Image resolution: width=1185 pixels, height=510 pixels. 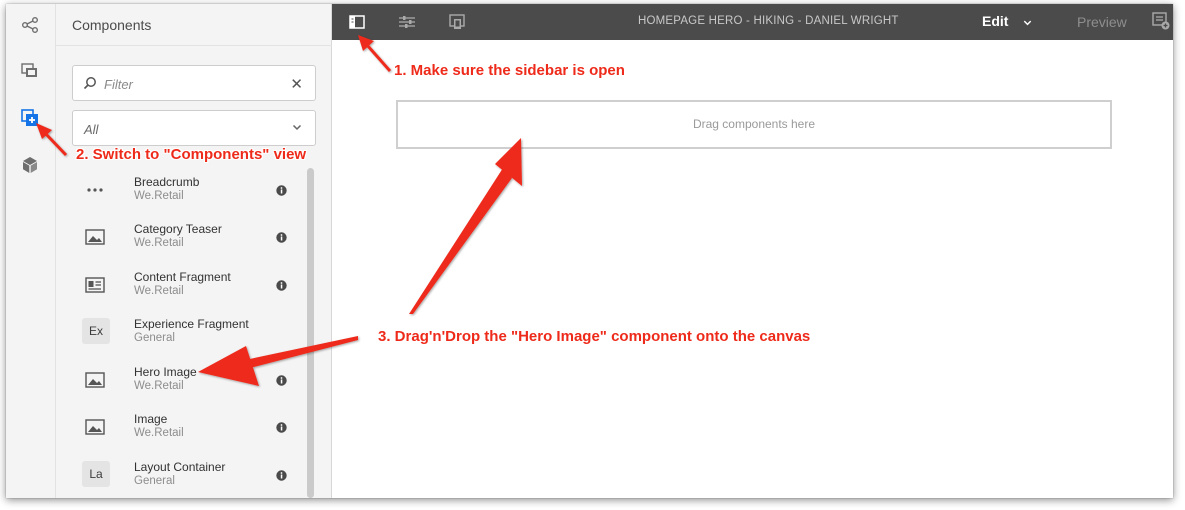 What do you see at coordinates (407, 22) in the screenshot?
I see `properties-icon` at bounding box center [407, 22].